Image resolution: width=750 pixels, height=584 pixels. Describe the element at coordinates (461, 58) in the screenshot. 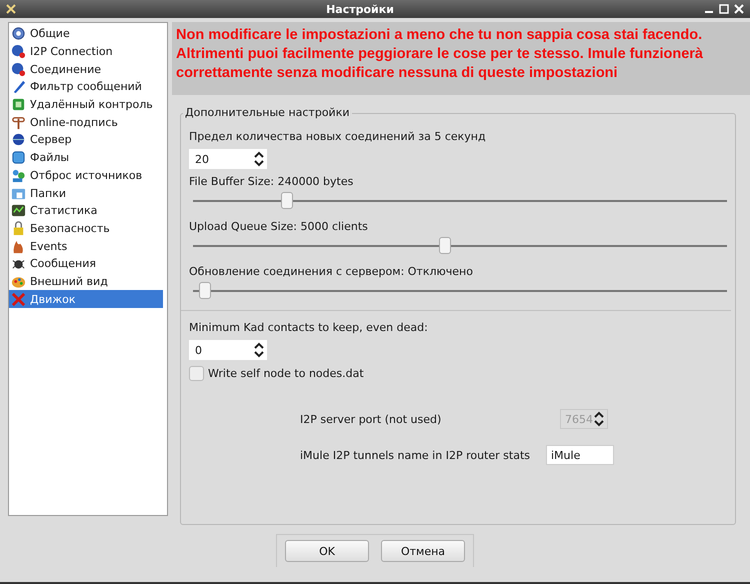

I see `warning-text: Non modificare le impostazioni a meno che tu non sappia cosa stai facendo. Altrimenti puoi facilmente peggiorare le cose per te stesso. Imule funzionerà correttamente senza modificare nessuna di queste impostazioni` at that location.